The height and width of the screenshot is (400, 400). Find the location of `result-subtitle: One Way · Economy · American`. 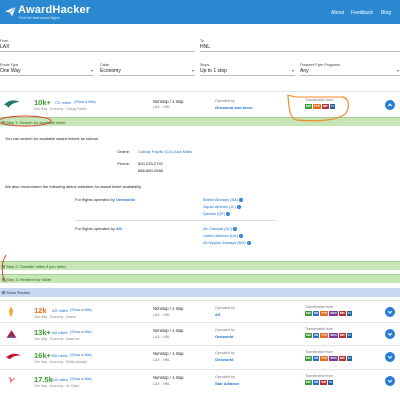

result-subtitle: One Way · Economy · American is located at coordinates (57, 339).